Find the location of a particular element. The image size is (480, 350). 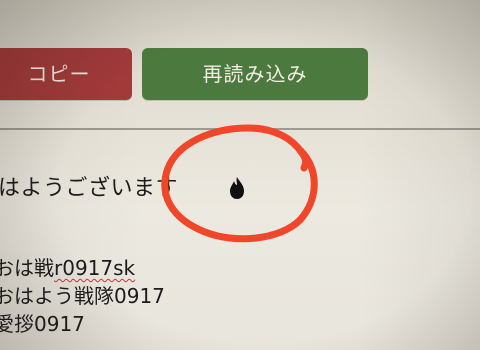

copy-button: コピー is located at coordinates (66, 74).